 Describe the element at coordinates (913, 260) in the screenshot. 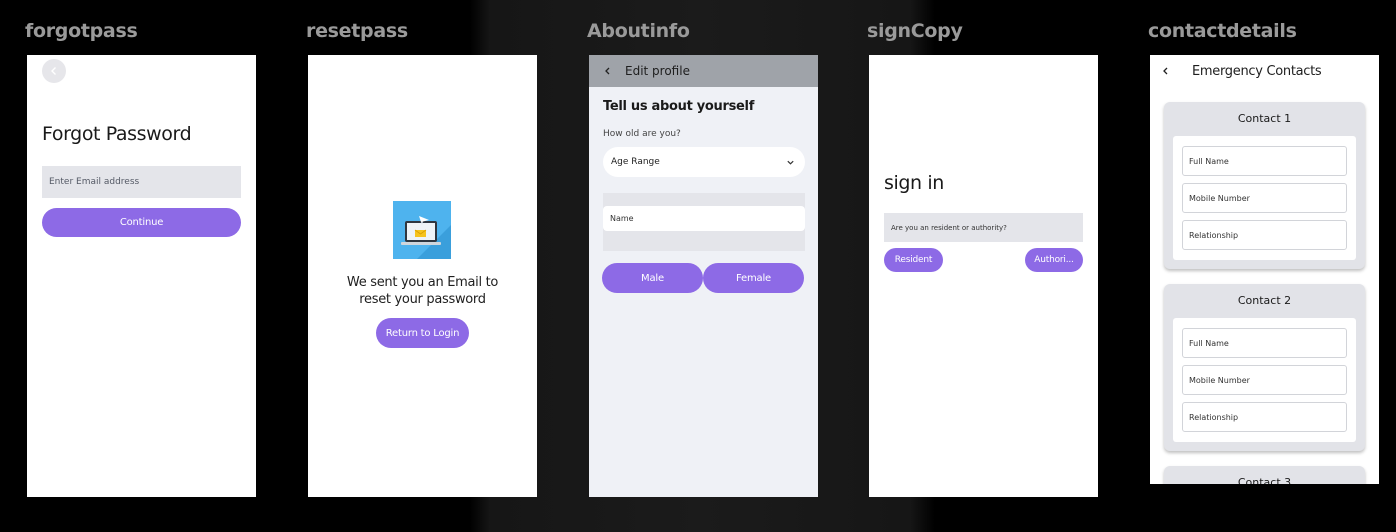

I see `resident-button: Resident` at that location.